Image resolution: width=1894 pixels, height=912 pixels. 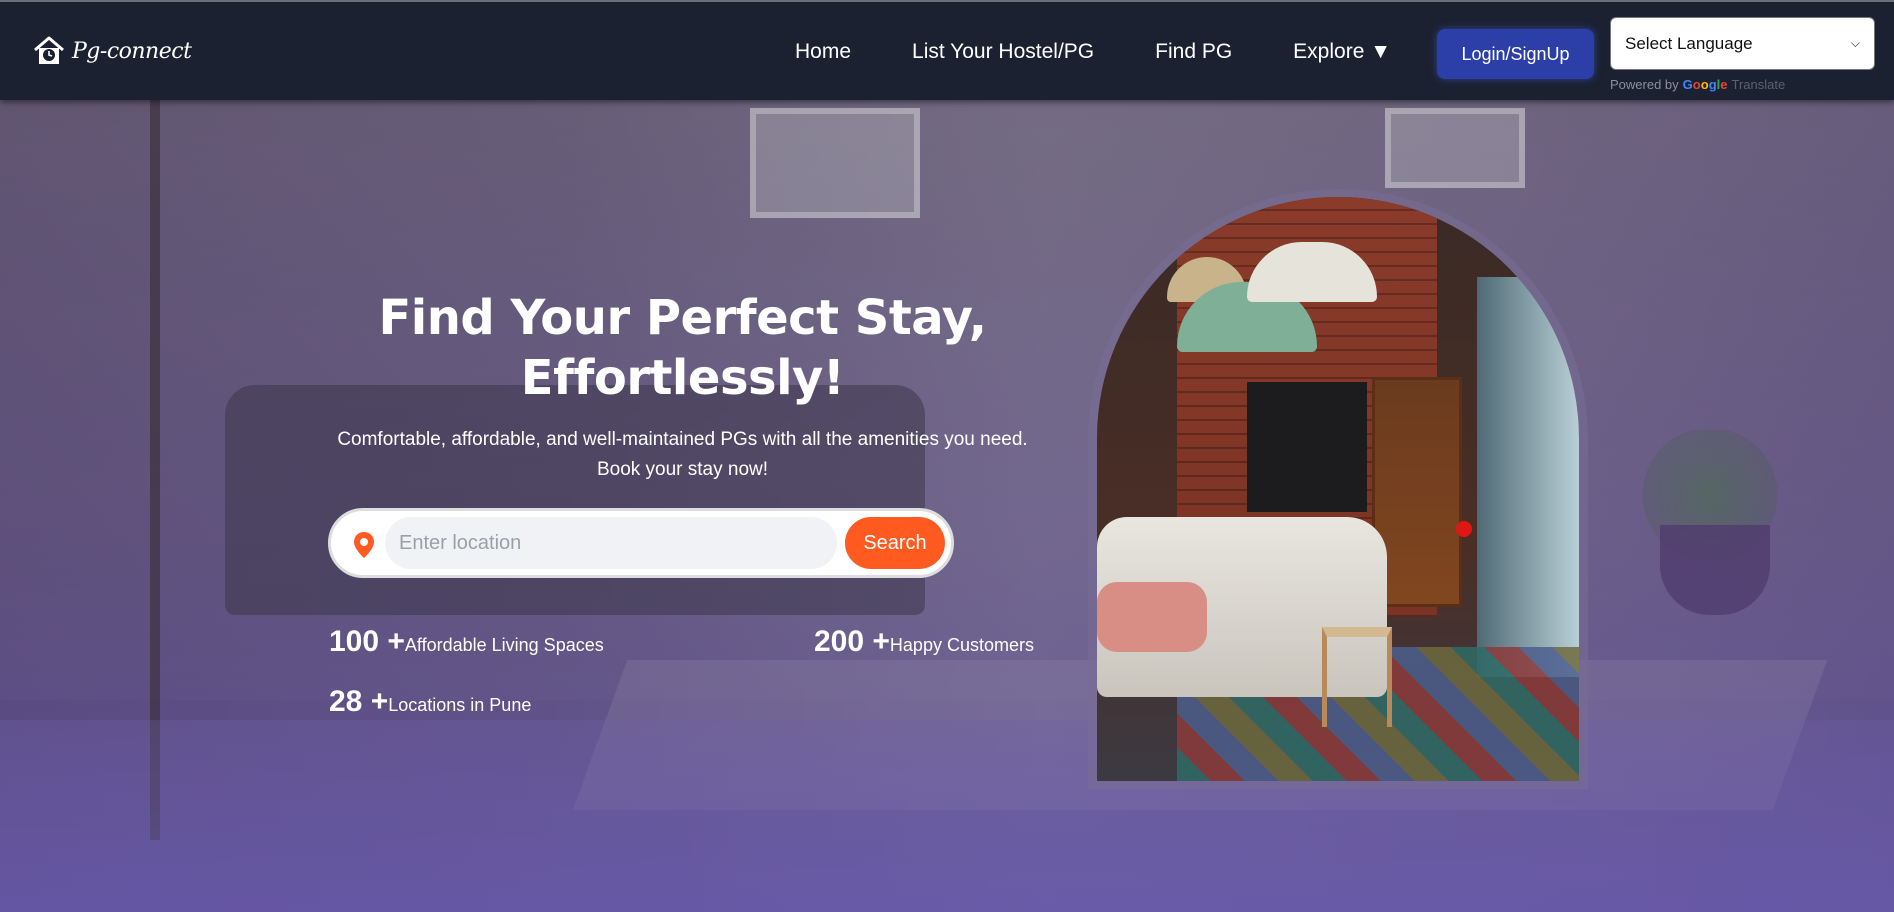 I want to click on powered-by-text: Powered by, so click(x=1644, y=84).